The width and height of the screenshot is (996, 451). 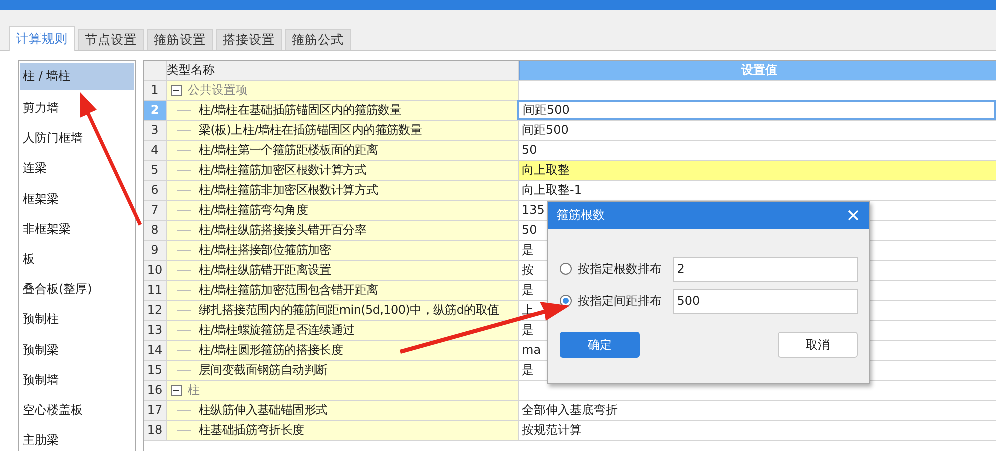 What do you see at coordinates (155, 170) in the screenshot?
I see `row-number: 5` at bounding box center [155, 170].